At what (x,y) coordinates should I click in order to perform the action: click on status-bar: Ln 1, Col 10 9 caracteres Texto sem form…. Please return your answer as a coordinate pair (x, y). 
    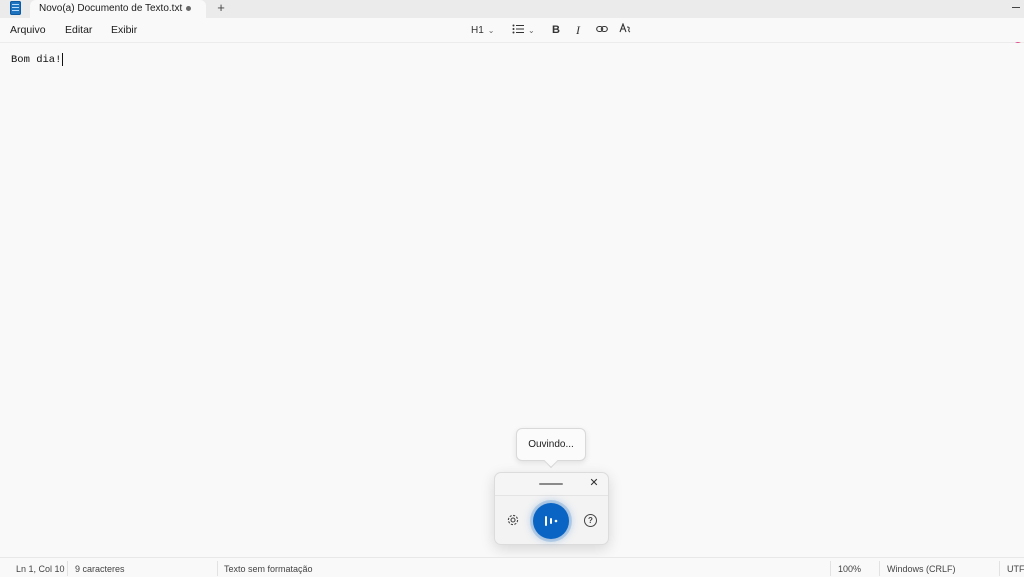
    Looking at the image, I should click on (512, 567).